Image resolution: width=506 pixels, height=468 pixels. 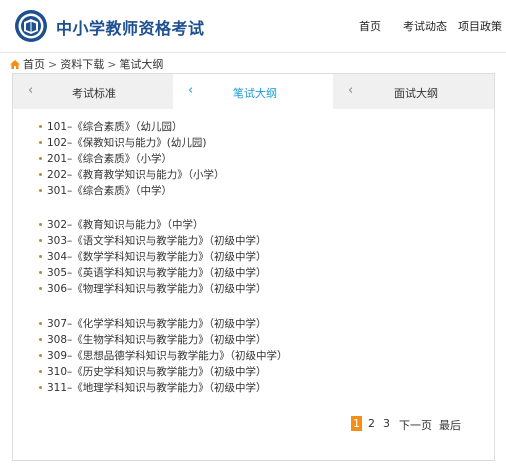 I want to click on breadcrumb-current: 笔试大纲, so click(x=141, y=64).